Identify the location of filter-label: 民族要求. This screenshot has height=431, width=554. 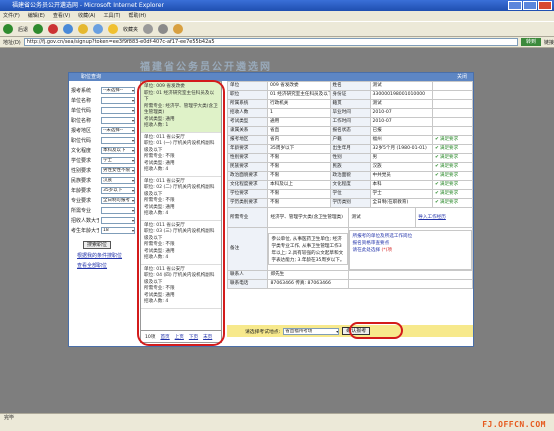
(81, 180).